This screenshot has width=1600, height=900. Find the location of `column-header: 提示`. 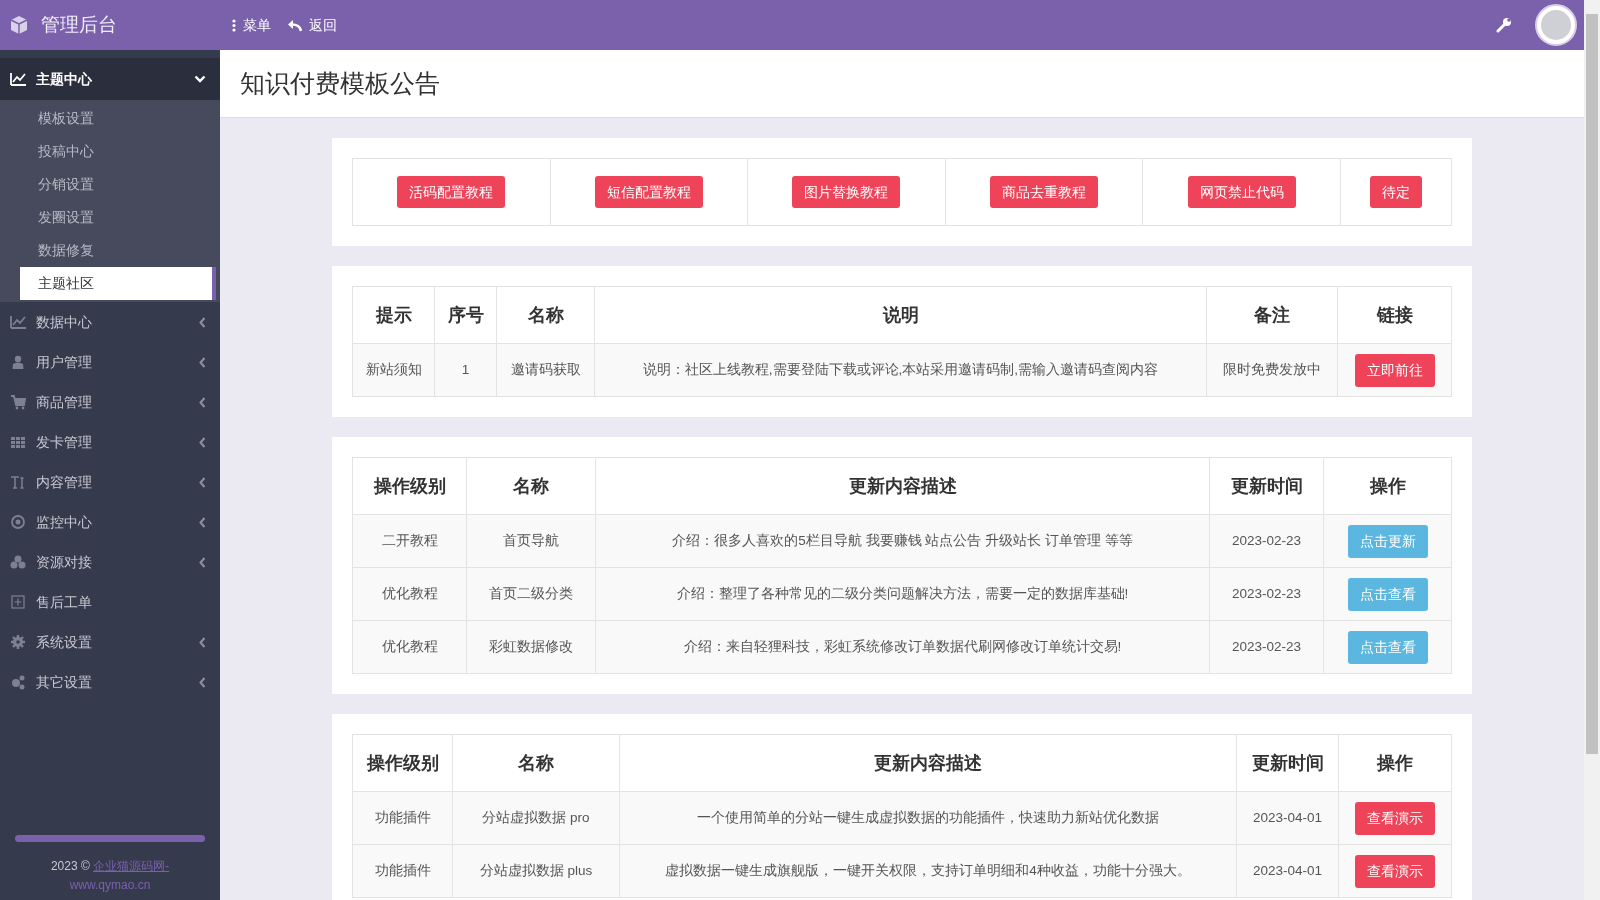

column-header: 提示 is located at coordinates (393, 315).